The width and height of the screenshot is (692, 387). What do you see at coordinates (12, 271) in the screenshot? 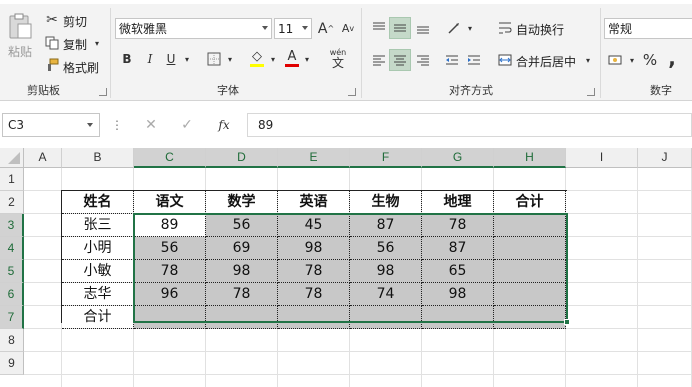
I see `row-header-5: 5` at bounding box center [12, 271].